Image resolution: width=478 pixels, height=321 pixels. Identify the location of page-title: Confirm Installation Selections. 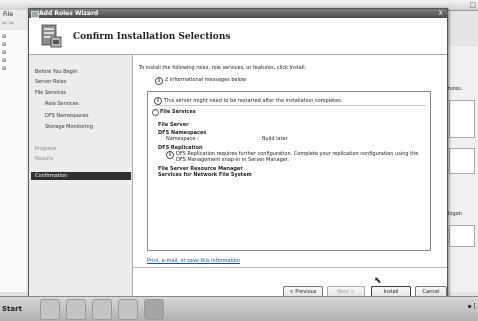
(152, 37).